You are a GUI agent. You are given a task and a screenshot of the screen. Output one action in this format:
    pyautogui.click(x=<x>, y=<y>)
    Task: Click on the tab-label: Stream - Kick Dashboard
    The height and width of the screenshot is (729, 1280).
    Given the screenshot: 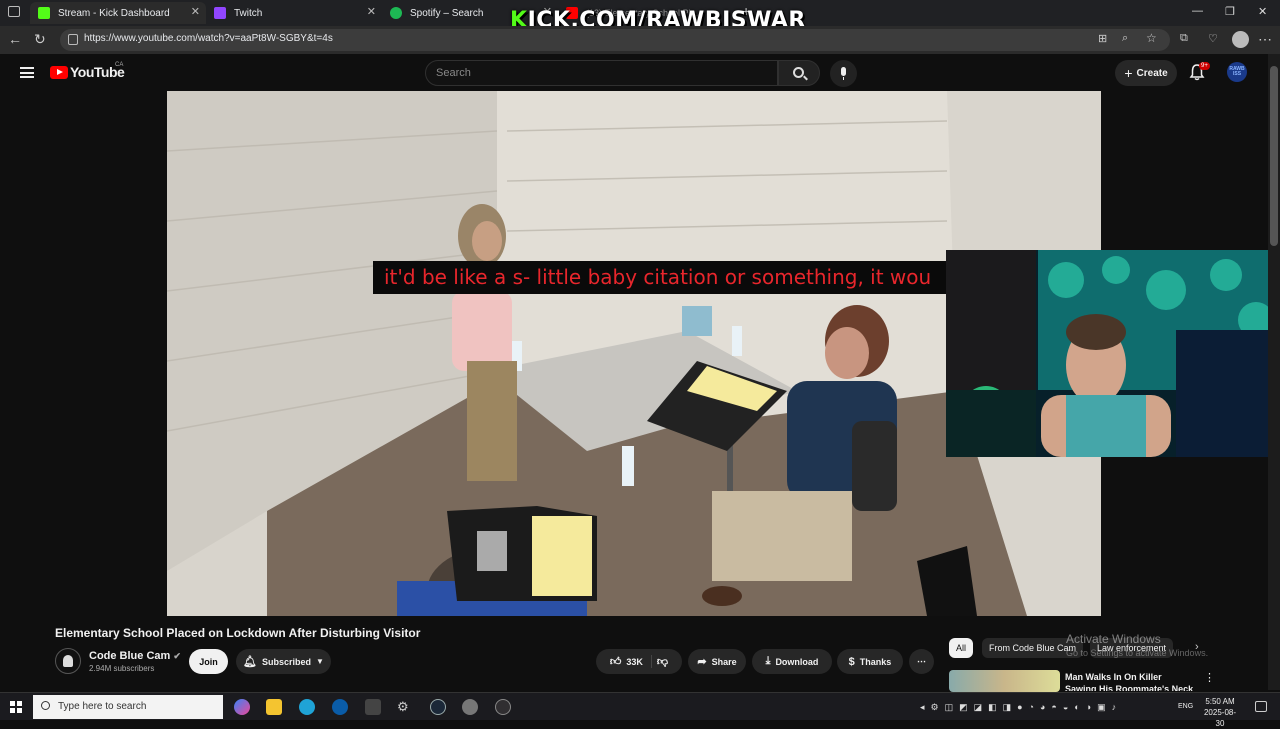 What is the action you would take?
    pyautogui.click(x=114, y=13)
    